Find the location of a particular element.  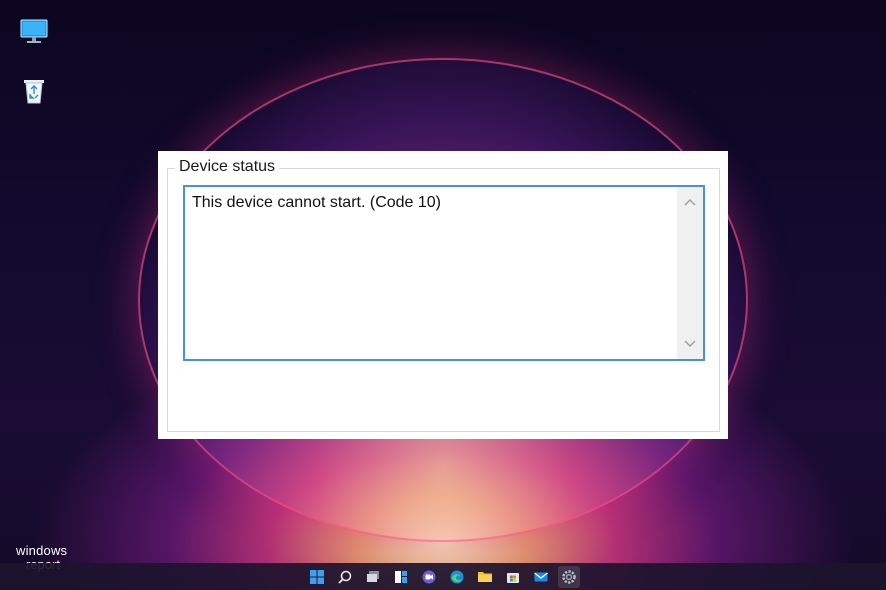

chat-button is located at coordinates (429, 577).